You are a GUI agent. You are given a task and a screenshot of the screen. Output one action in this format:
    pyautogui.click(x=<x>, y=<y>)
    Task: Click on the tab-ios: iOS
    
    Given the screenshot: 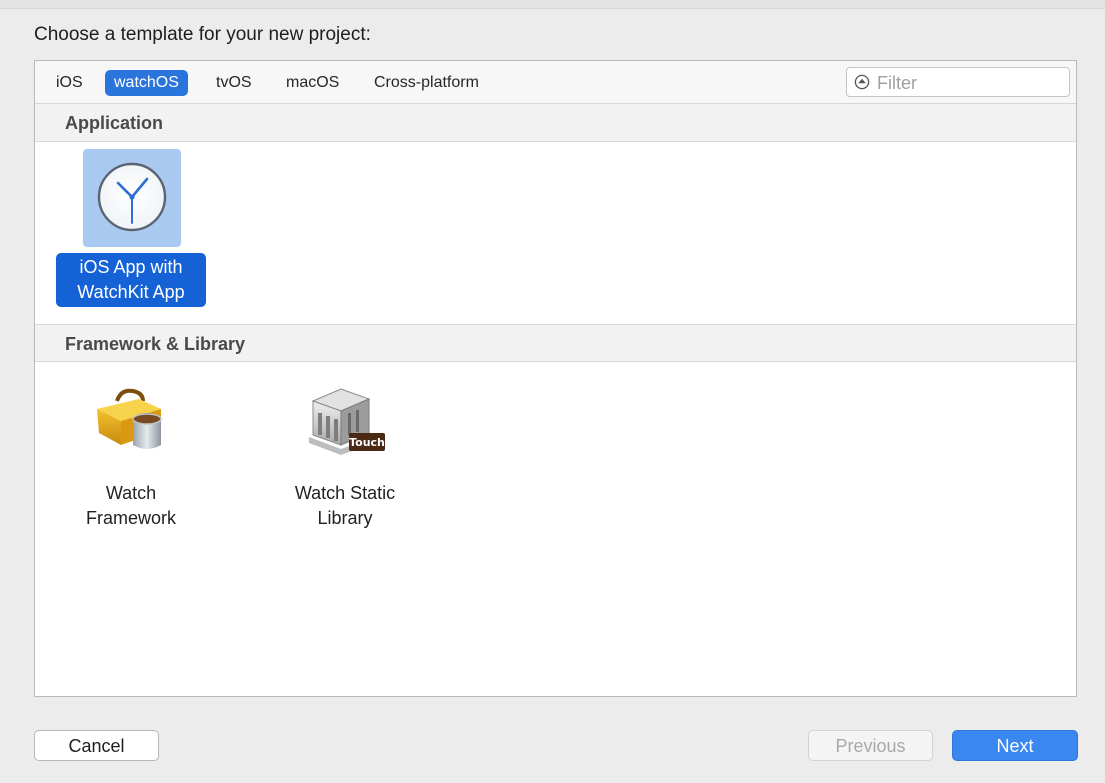 What is the action you would take?
    pyautogui.click(x=69, y=83)
    